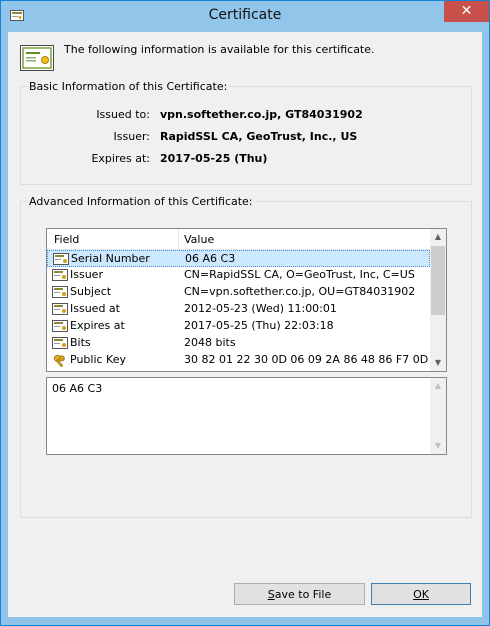 The height and width of the screenshot is (626, 490). I want to click on row-field: Bits, so click(80, 342).